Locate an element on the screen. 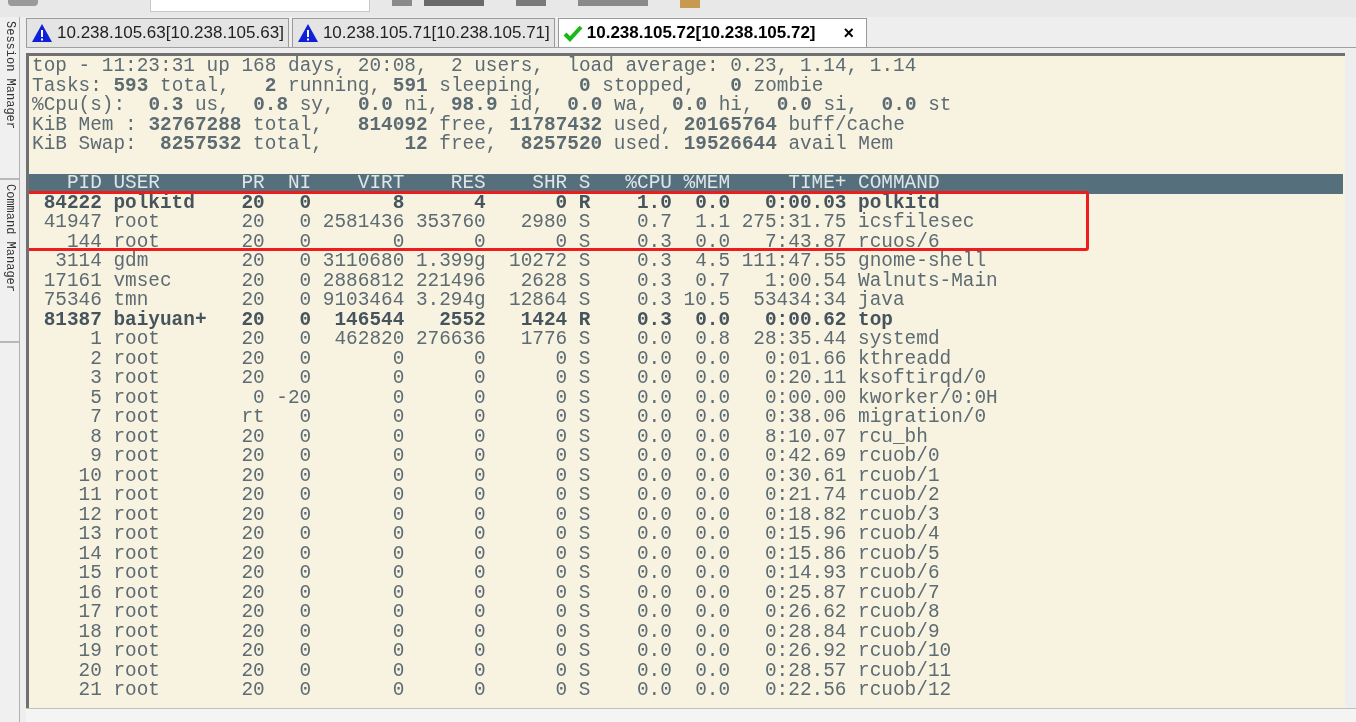  table-cell-text: 8 is located at coordinates (95, 437).